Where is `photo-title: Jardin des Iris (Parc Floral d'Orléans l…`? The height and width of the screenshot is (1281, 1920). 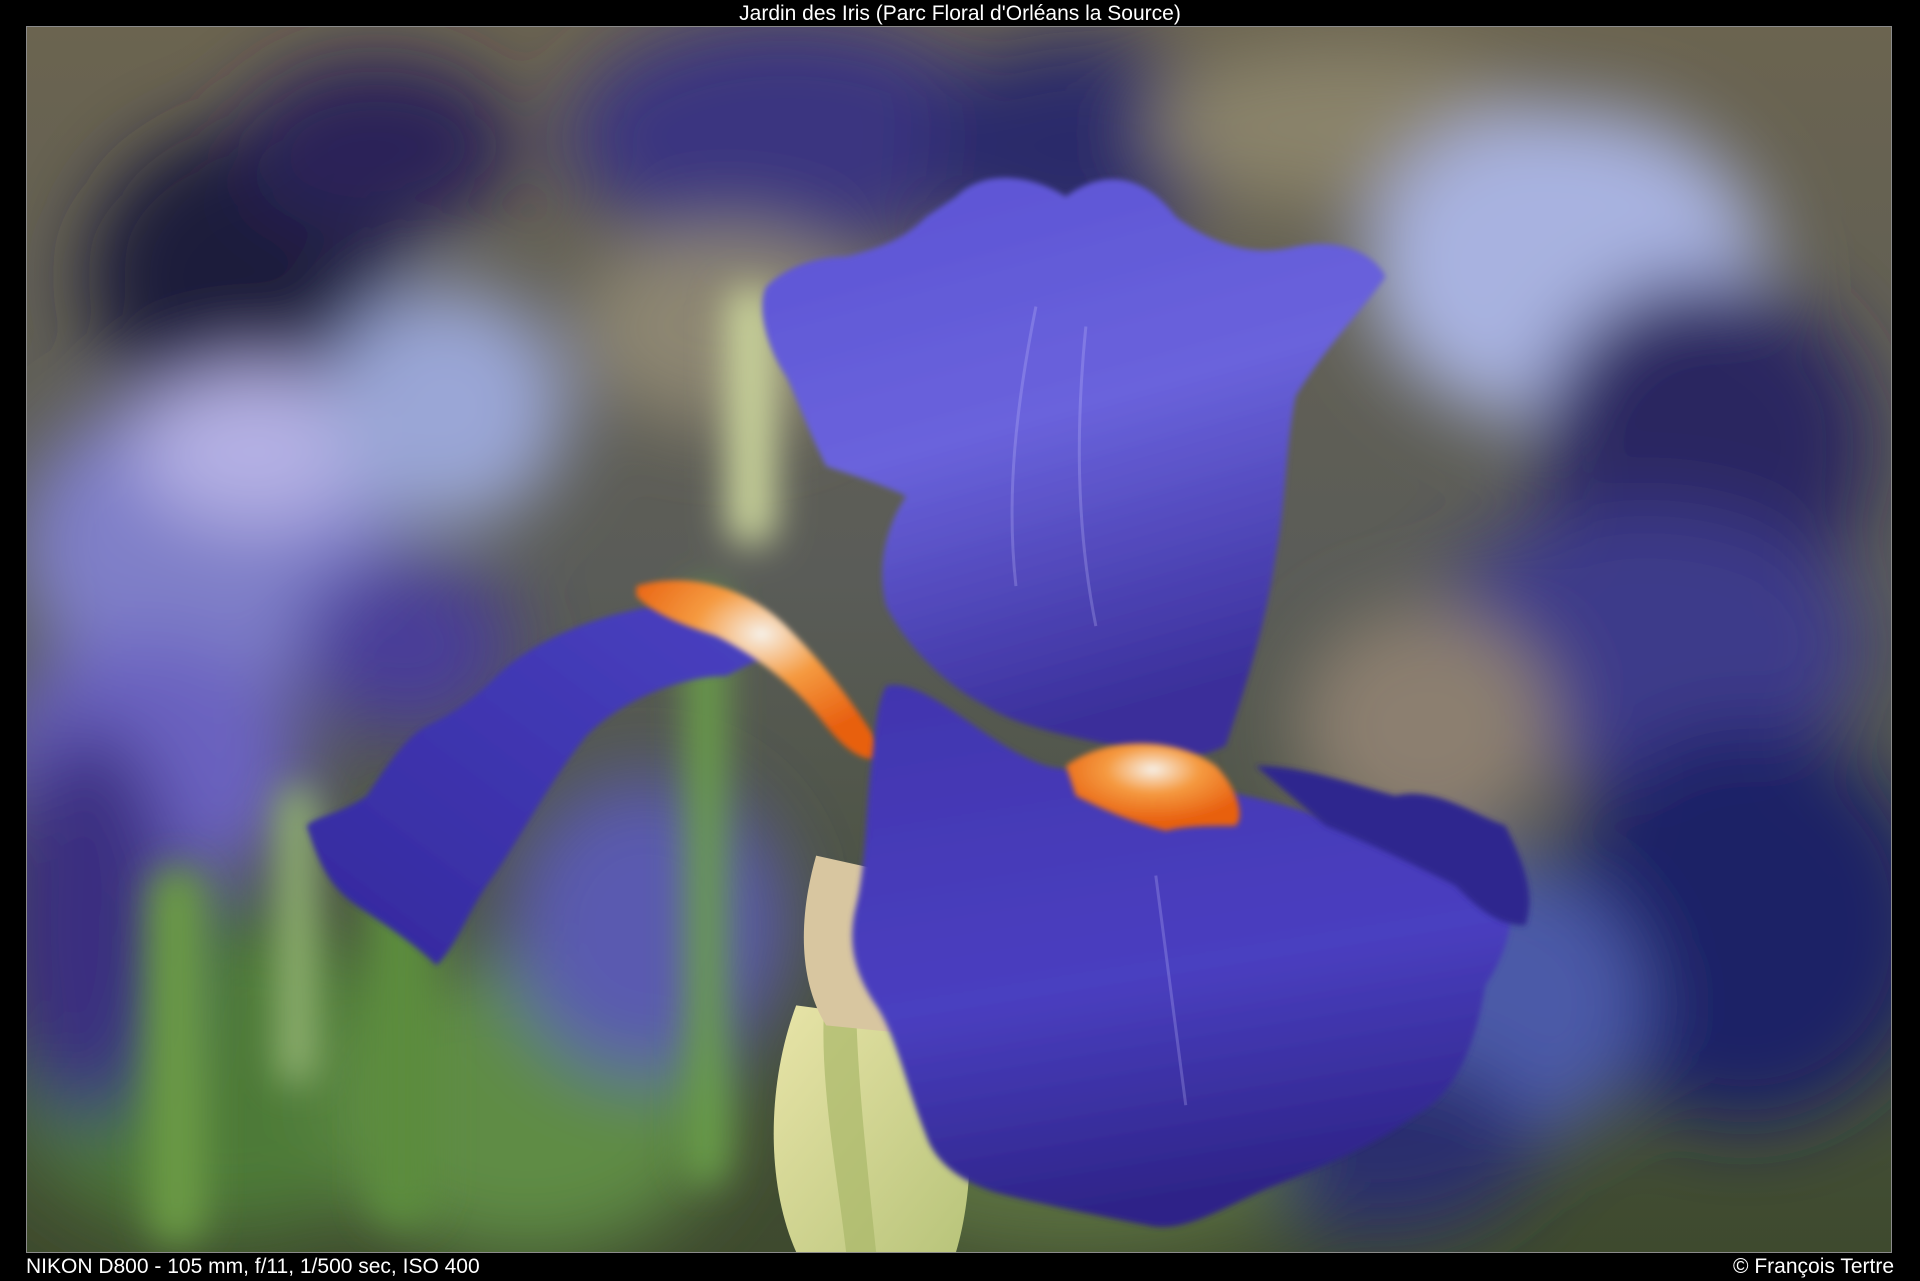 photo-title: Jardin des Iris (Parc Floral d'Orléans l… is located at coordinates (960, 13).